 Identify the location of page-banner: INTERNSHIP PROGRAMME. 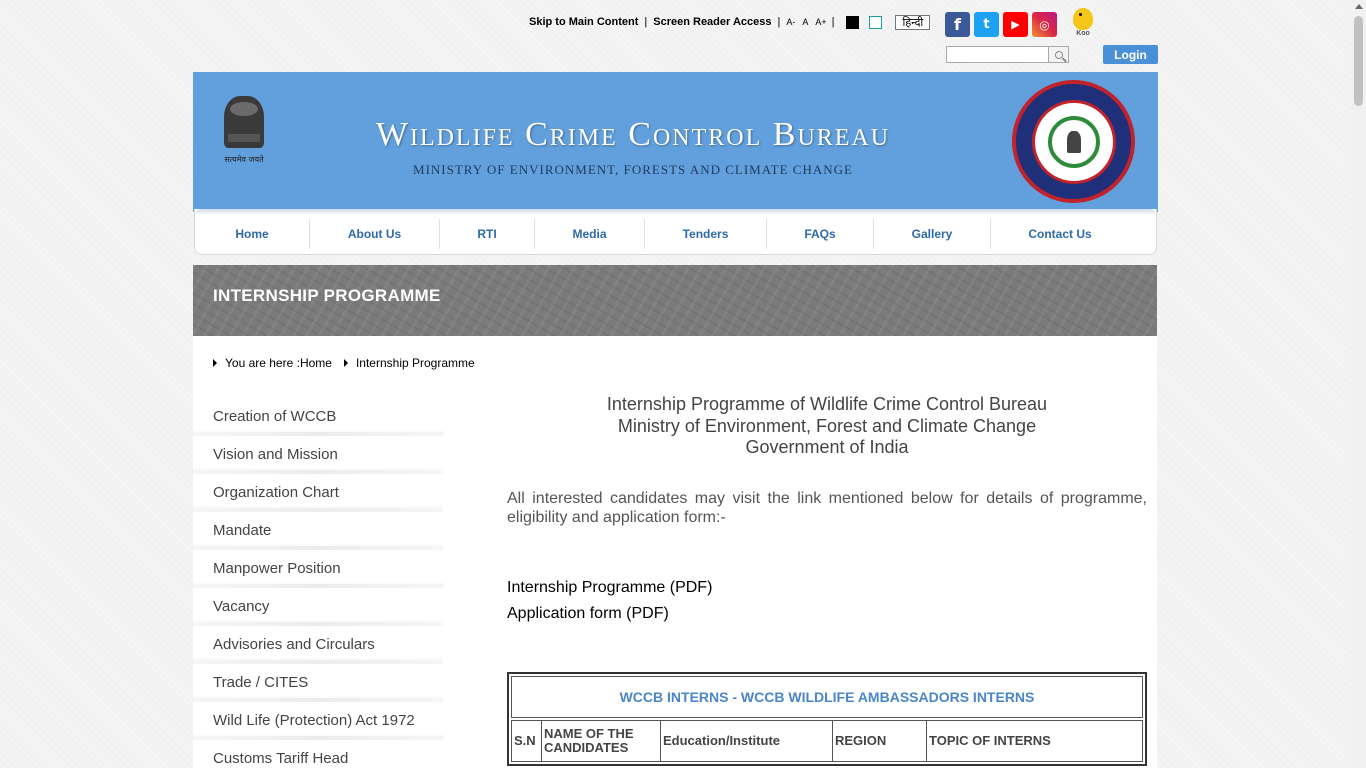
(675, 300).